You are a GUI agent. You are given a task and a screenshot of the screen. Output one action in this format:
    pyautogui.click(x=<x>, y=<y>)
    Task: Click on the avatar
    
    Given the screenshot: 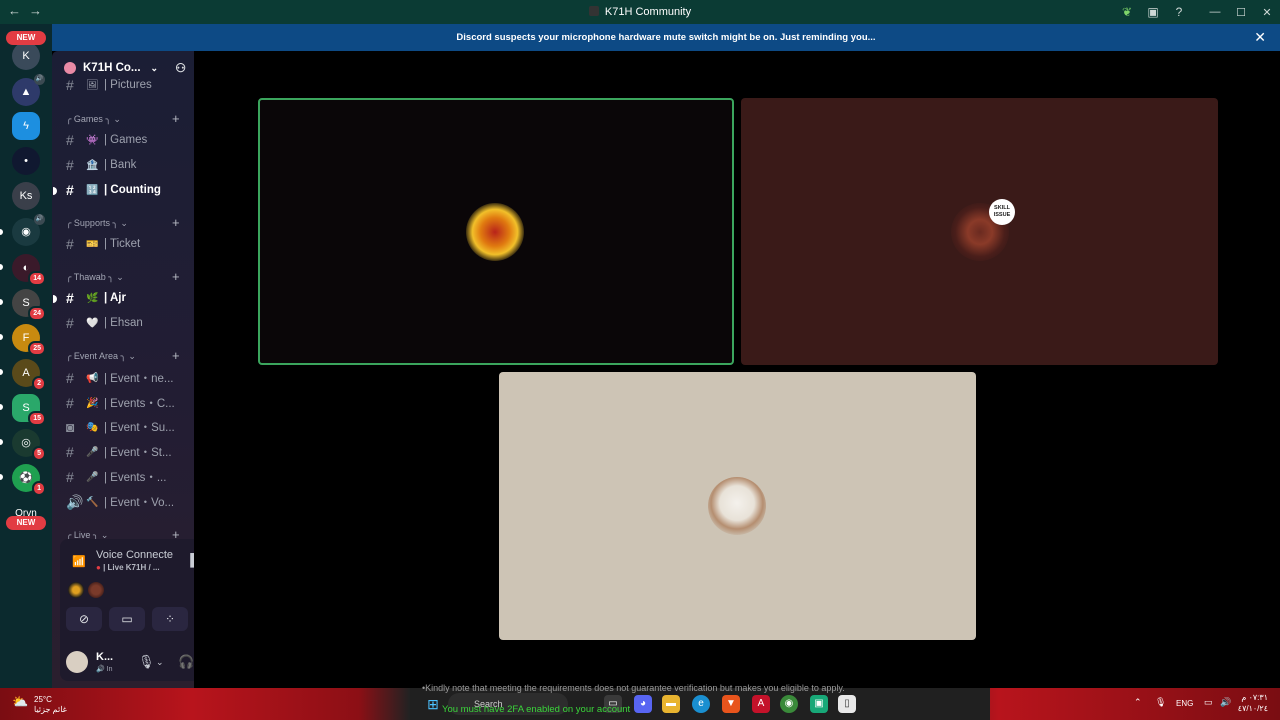 What is the action you would take?
    pyautogui.click(x=77, y=662)
    